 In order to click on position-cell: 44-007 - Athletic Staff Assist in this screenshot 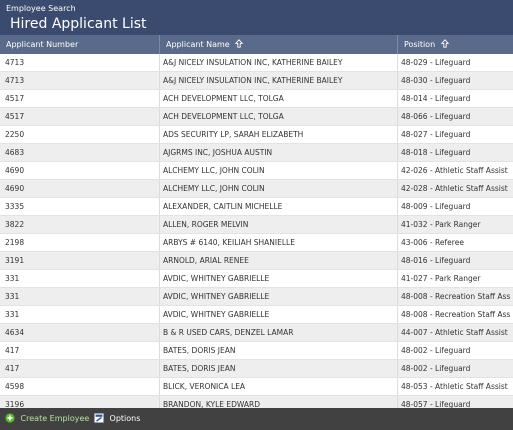, I will do `click(454, 332)`.